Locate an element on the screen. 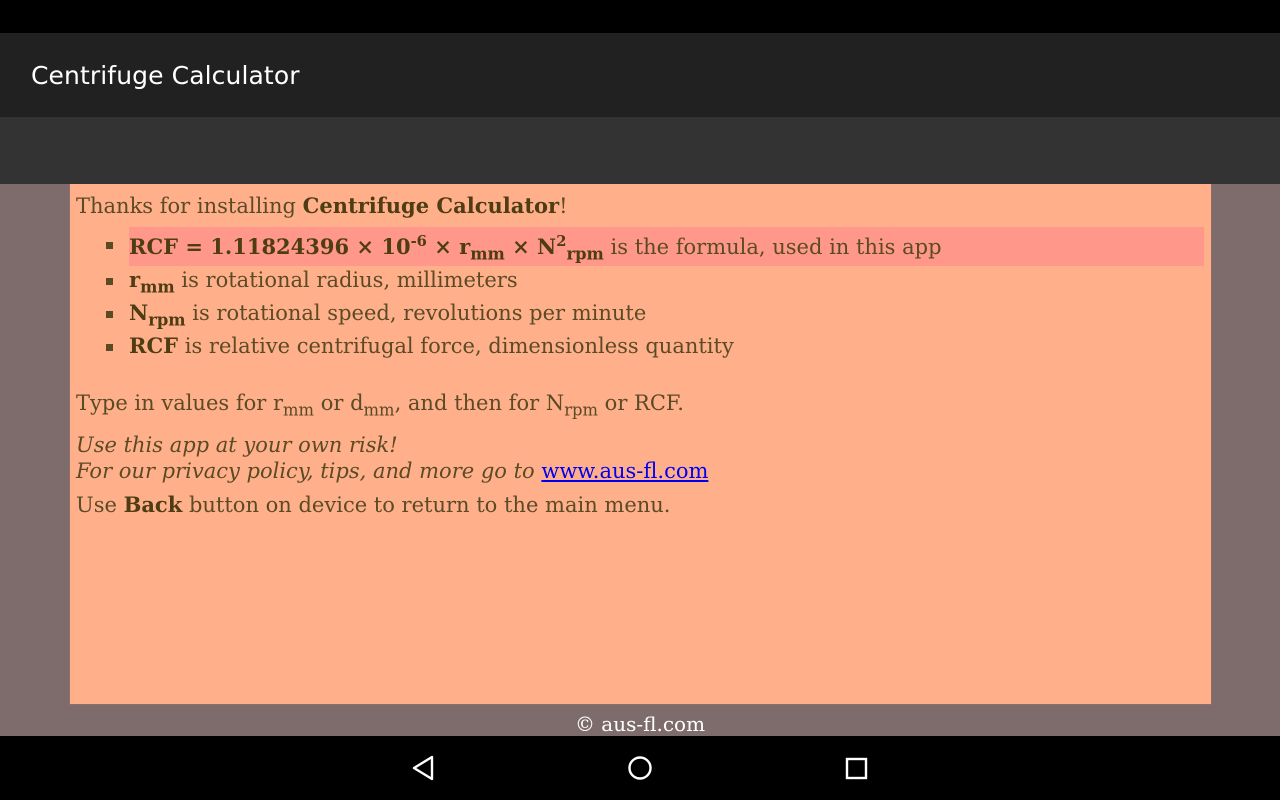 This screenshot has width=1280, height=800. recents-square-icon is located at coordinates (856, 768).